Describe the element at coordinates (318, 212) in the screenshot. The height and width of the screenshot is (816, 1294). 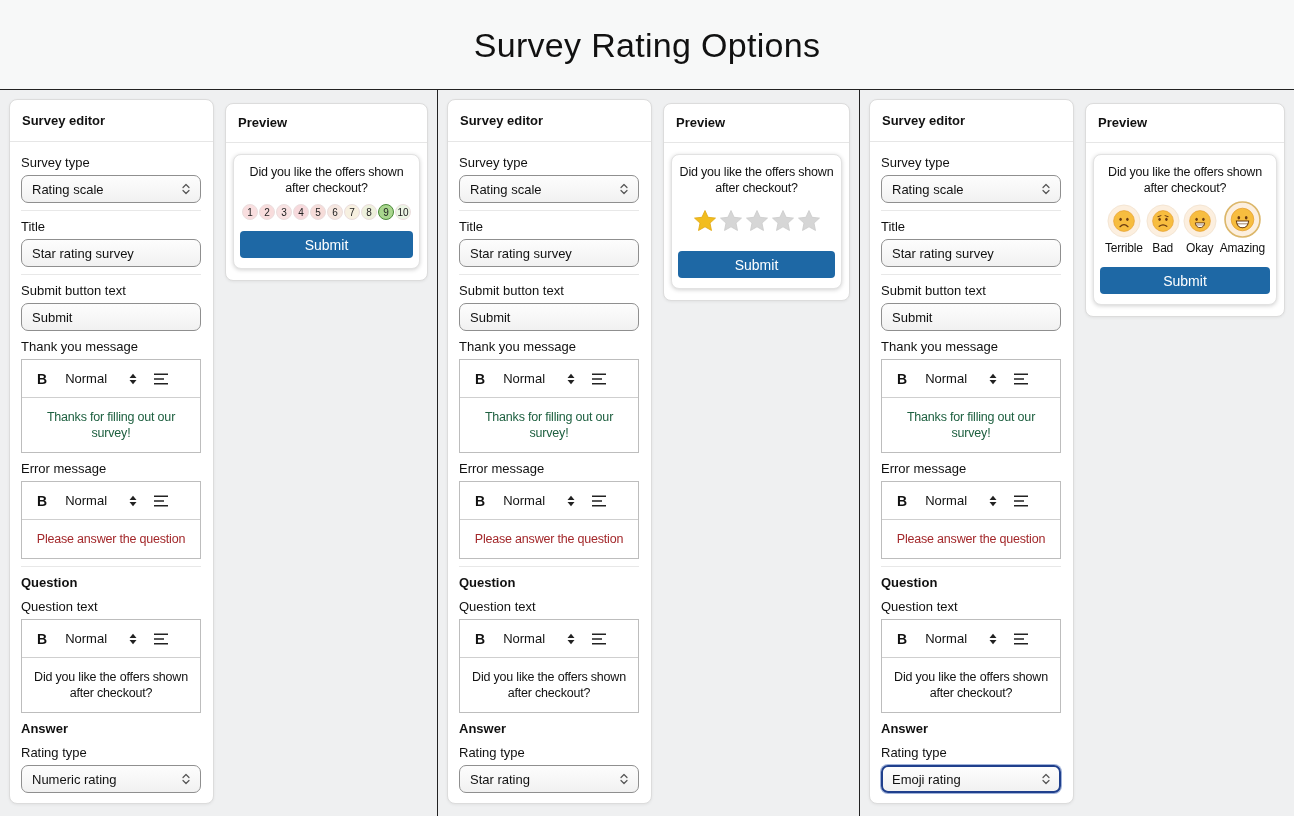
I see `rating-number-button: 5` at that location.